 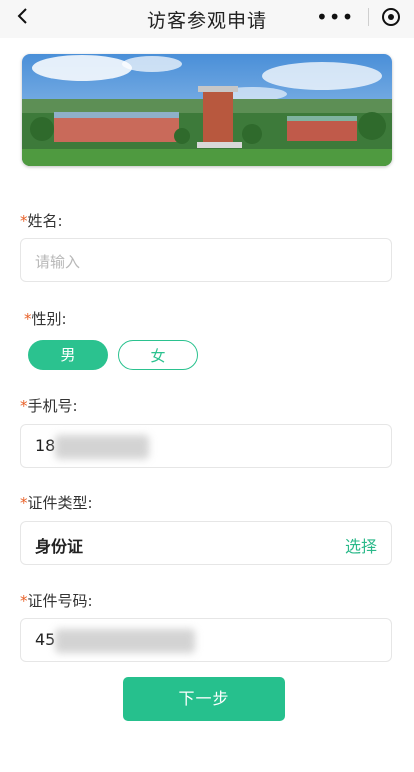 I want to click on id-number-label: *证件号码:, so click(x=56, y=601).